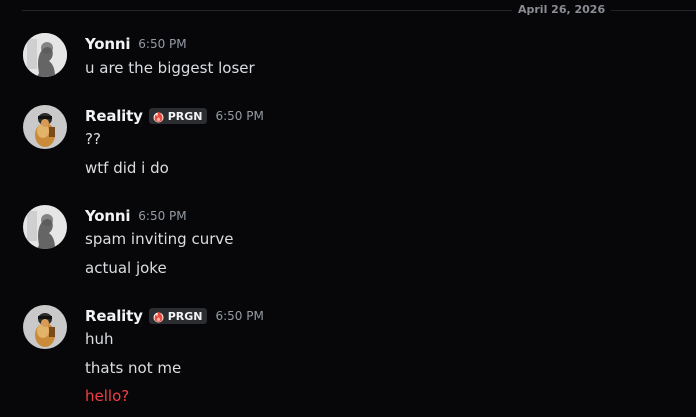  What do you see at coordinates (93, 139) in the screenshot?
I see `message-text: ??` at bounding box center [93, 139].